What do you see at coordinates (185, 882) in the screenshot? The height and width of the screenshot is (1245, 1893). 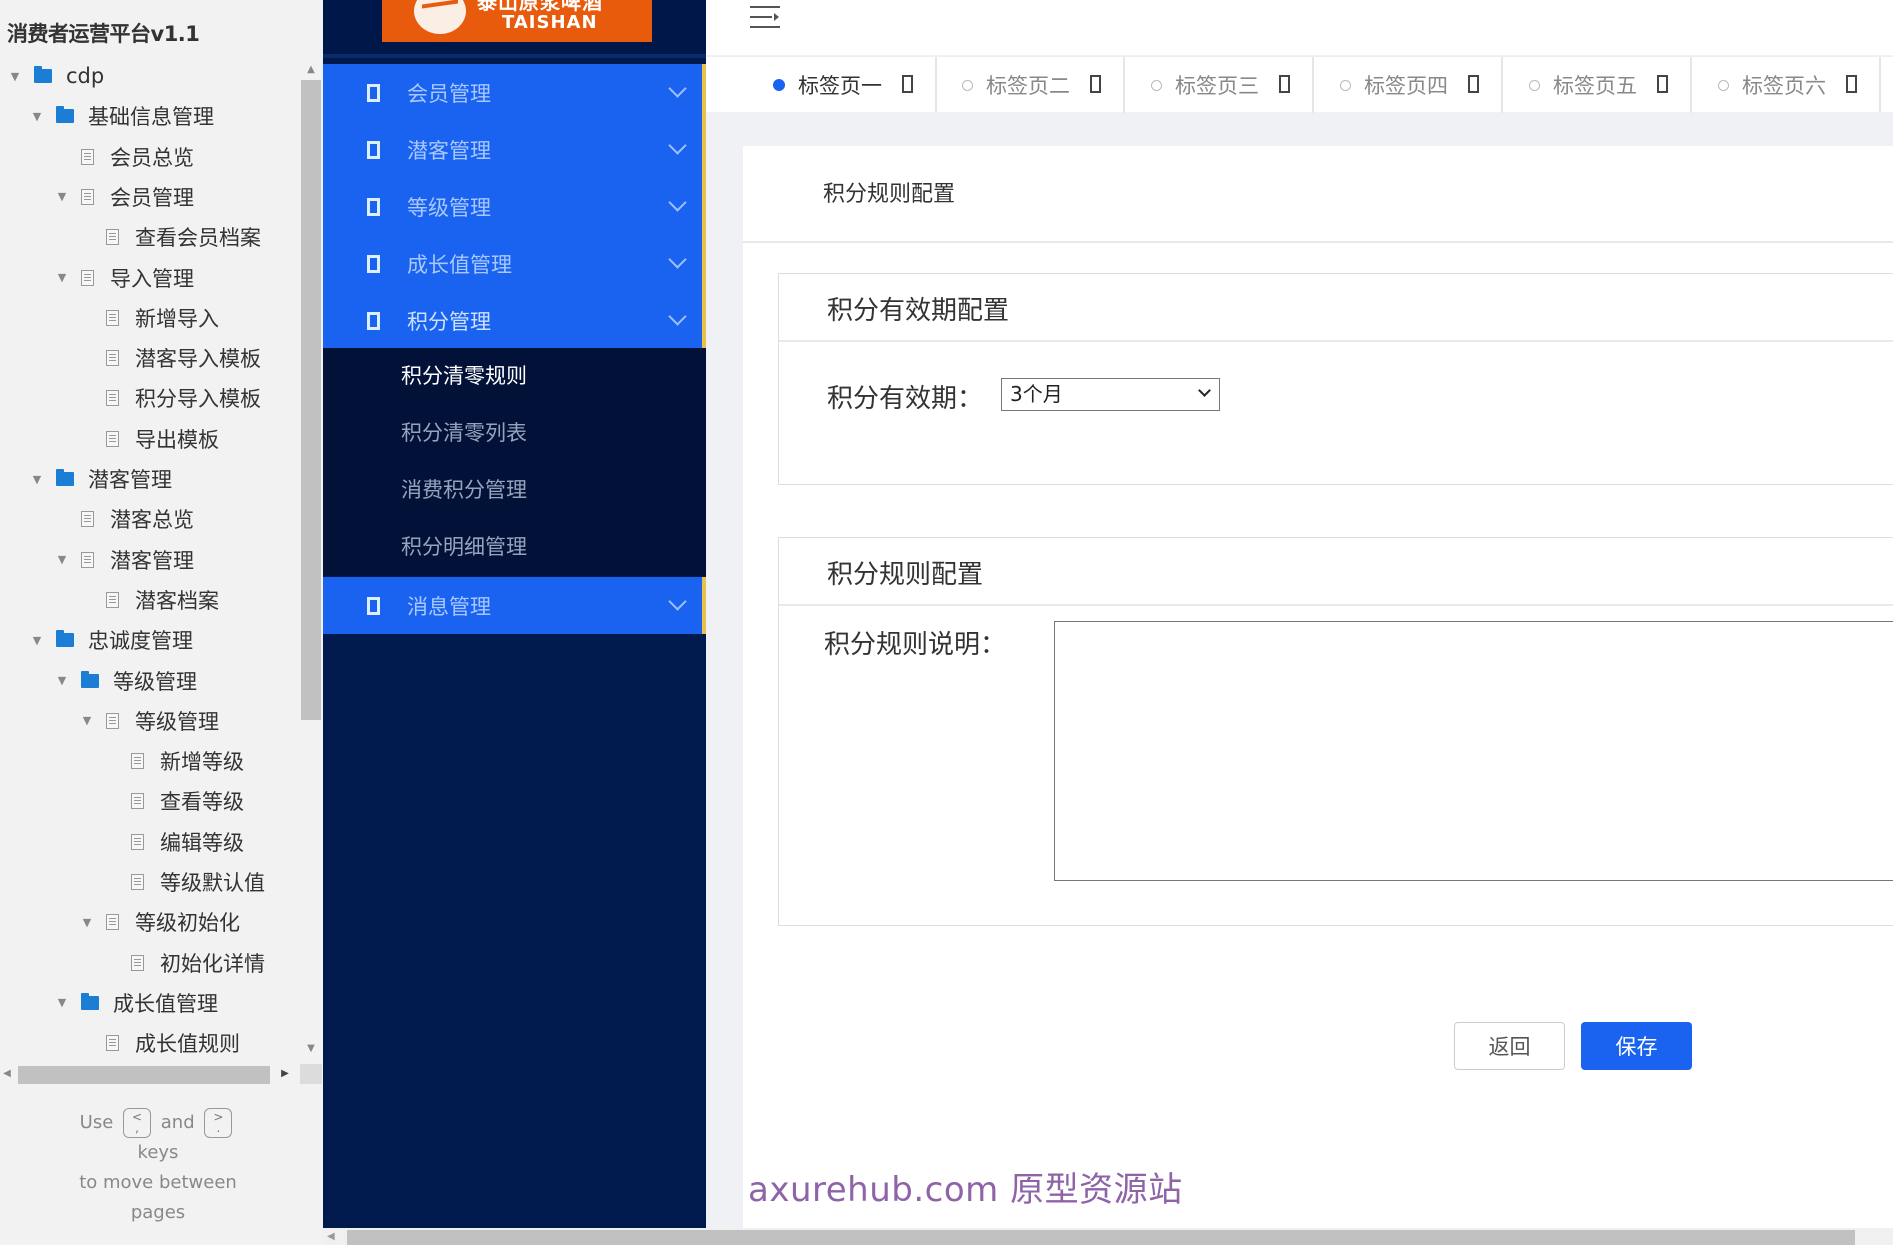 I see `sitemap-item: ▼等级默认值` at bounding box center [185, 882].